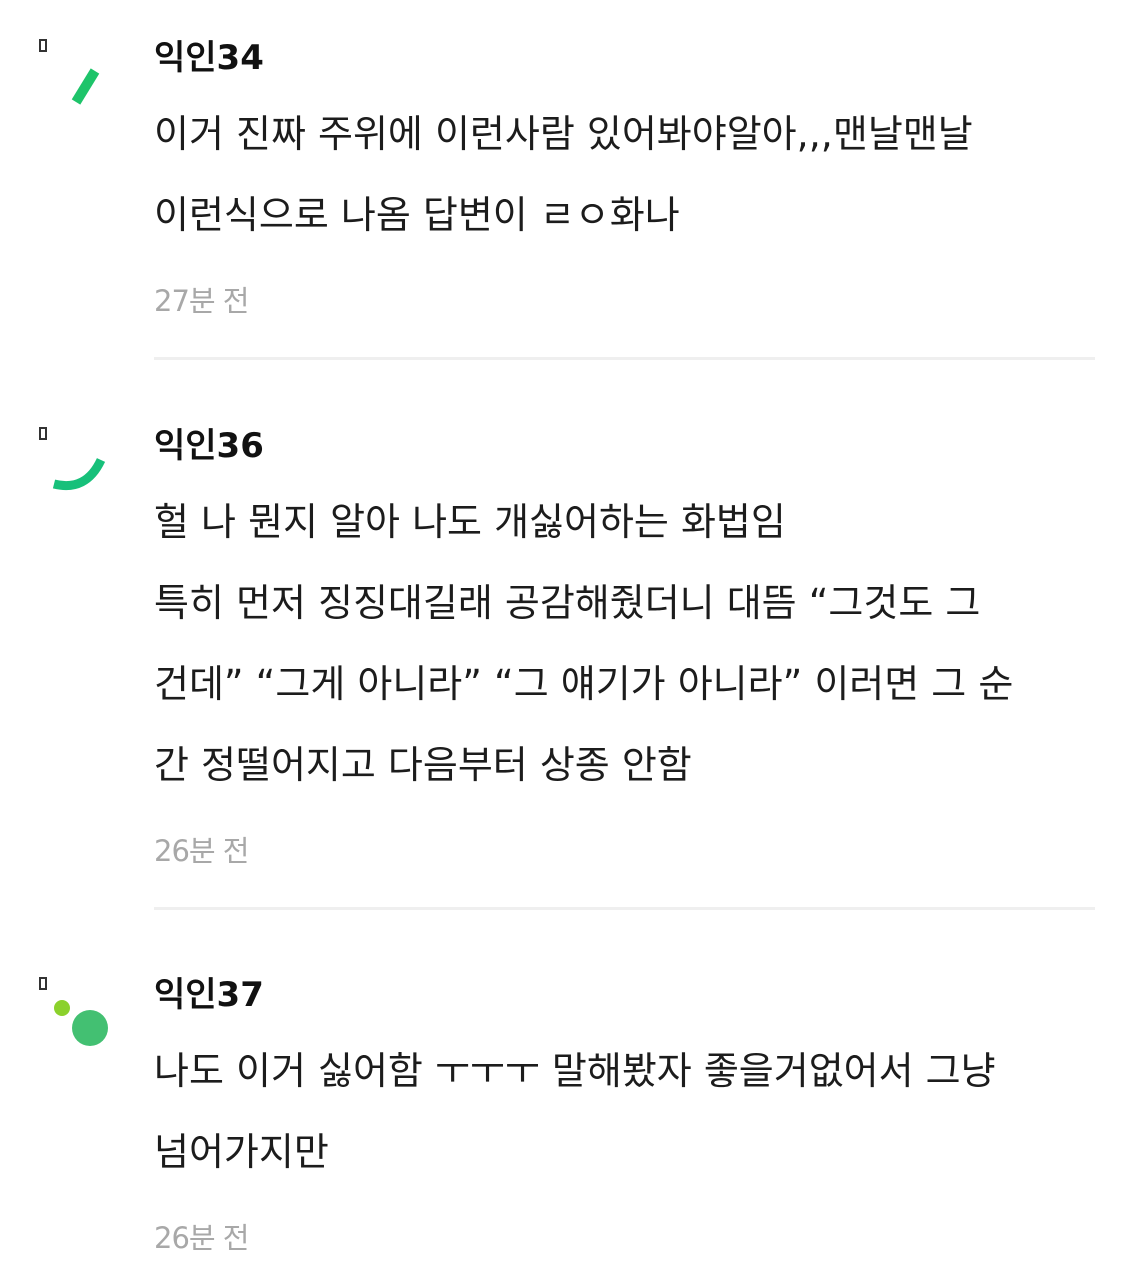  Describe the element at coordinates (563, 134) in the screenshot. I see `comment-line: 이거 진짜 주위에 이런사람 있어봐야알아,,,맨날맨날` at that location.